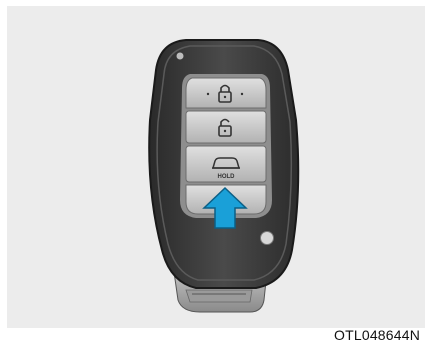  Describe the element at coordinates (267, 238) in the screenshot. I see `indicator-light` at that location.